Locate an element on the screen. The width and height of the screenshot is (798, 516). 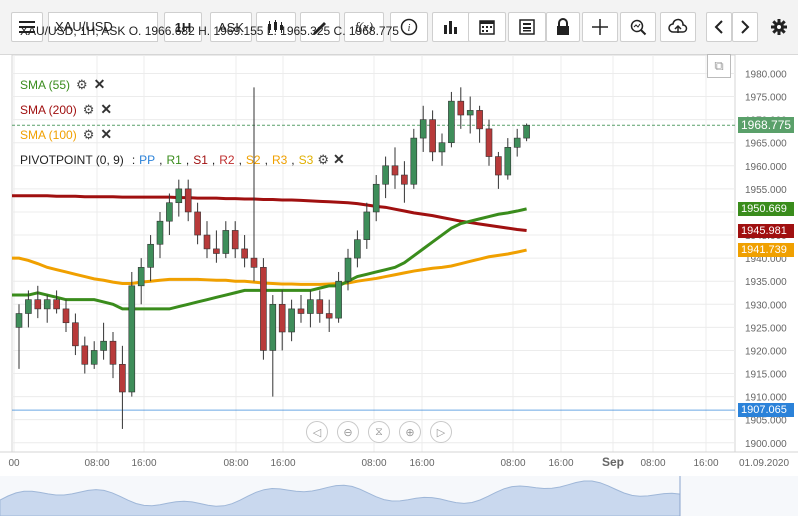
time-tick: Sep is located at coordinates (613, 462).